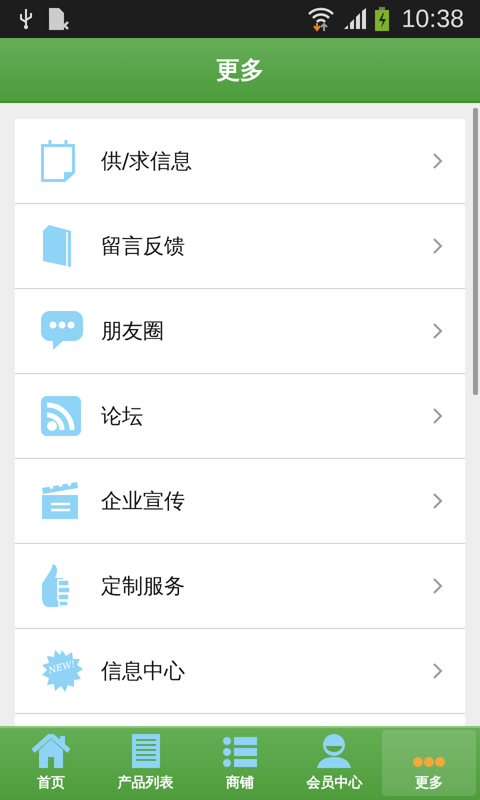 The image size is (480, 800). I want to click on menu-item-label: 朋友圈, so click(133, 331).